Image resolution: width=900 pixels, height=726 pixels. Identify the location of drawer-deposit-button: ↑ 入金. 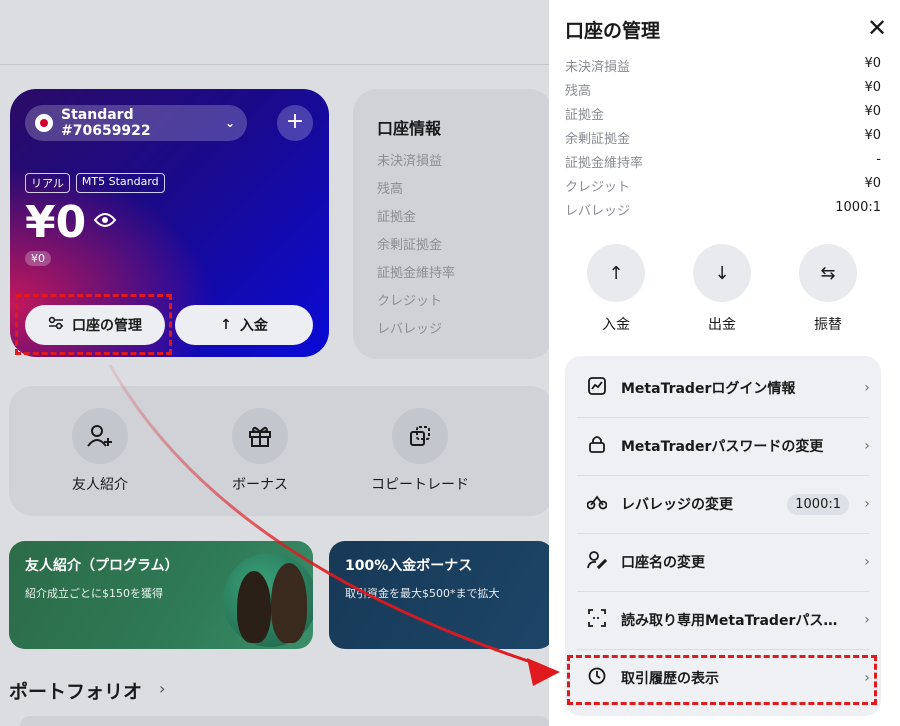
(616, 289).